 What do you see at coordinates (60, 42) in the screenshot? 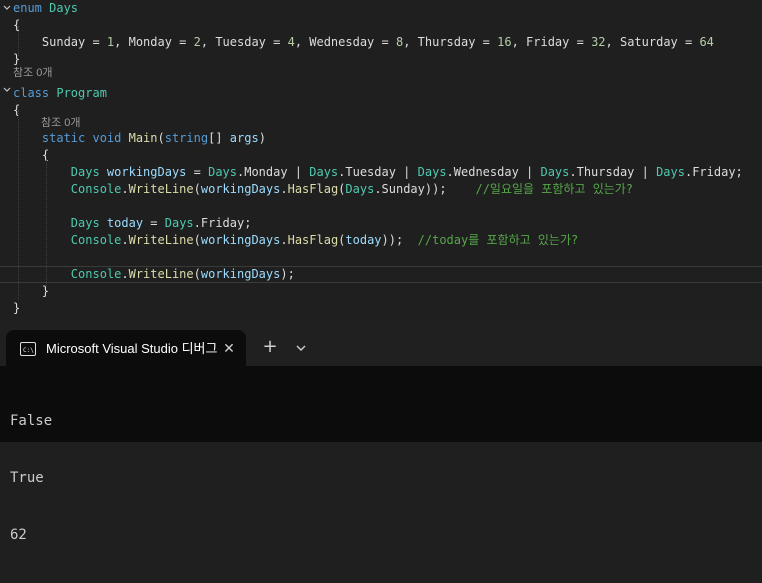
I see `code-token: Sunday =` at bounding box center [60, 42].